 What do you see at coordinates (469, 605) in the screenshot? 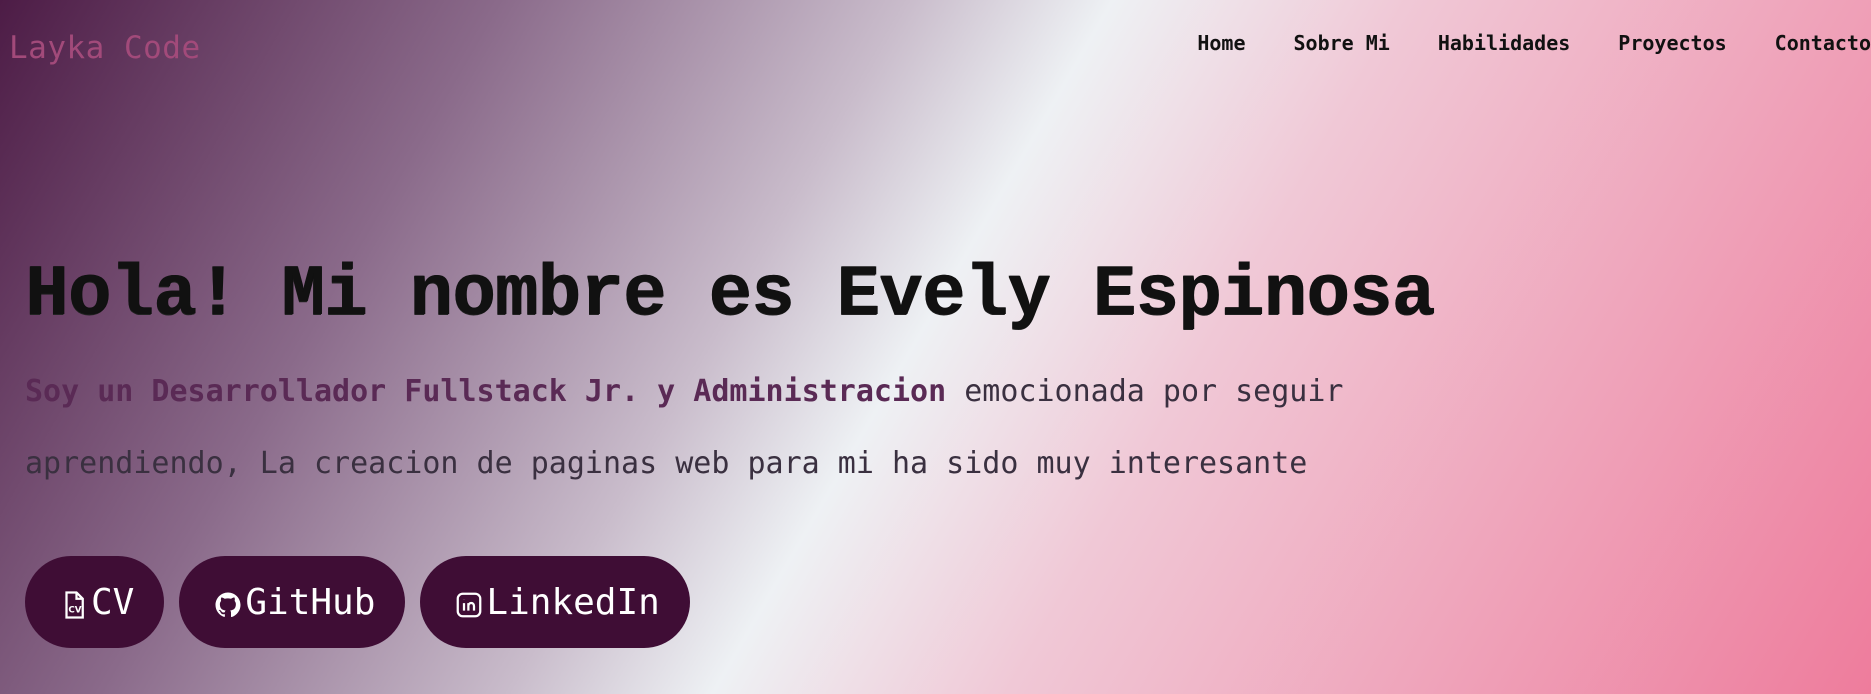
I see `linkedin-icon` at bounding box center [469, 605].